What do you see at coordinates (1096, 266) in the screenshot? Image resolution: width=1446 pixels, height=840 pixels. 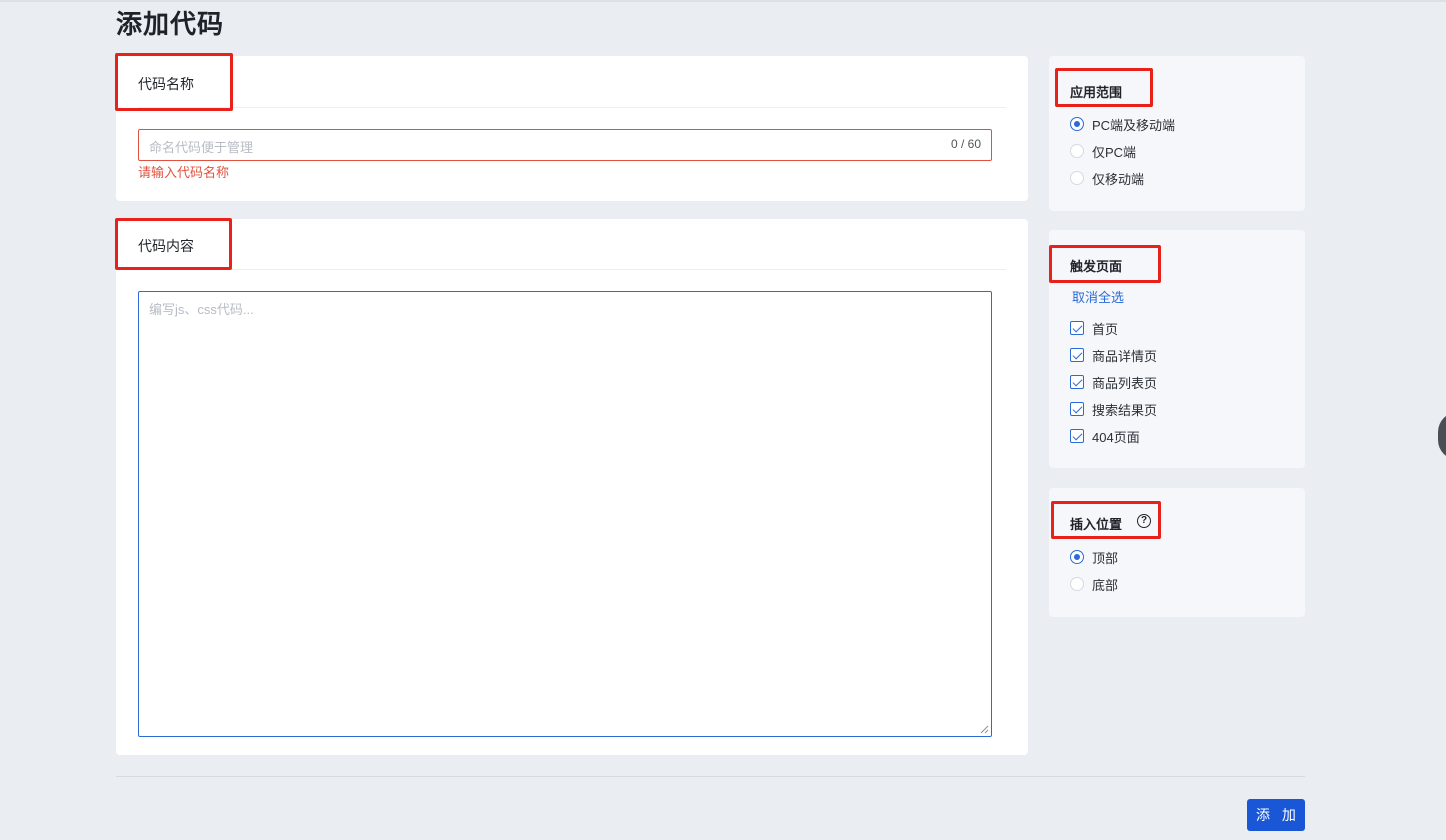 I see `trigger-title: 触发页面` at bounding box center [1096, 266].